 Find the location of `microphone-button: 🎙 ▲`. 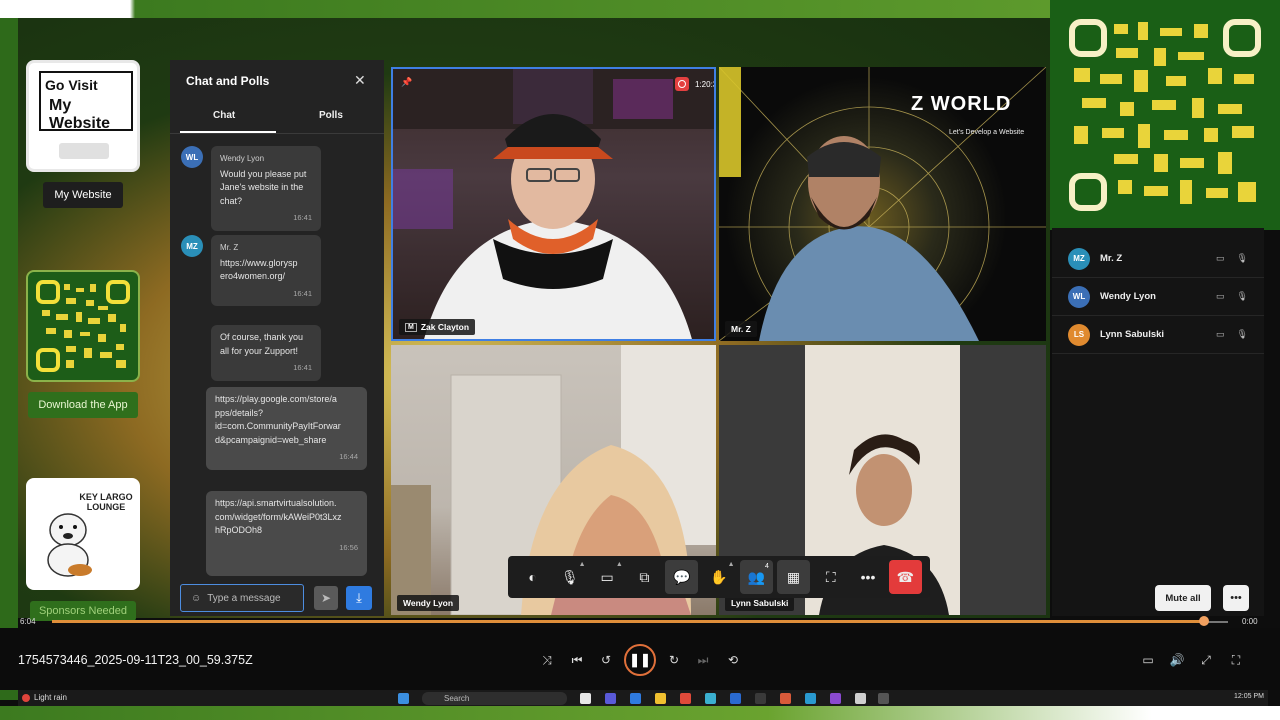

microphone-button: 🎙 ▲ is located at coordinates (569, 577).